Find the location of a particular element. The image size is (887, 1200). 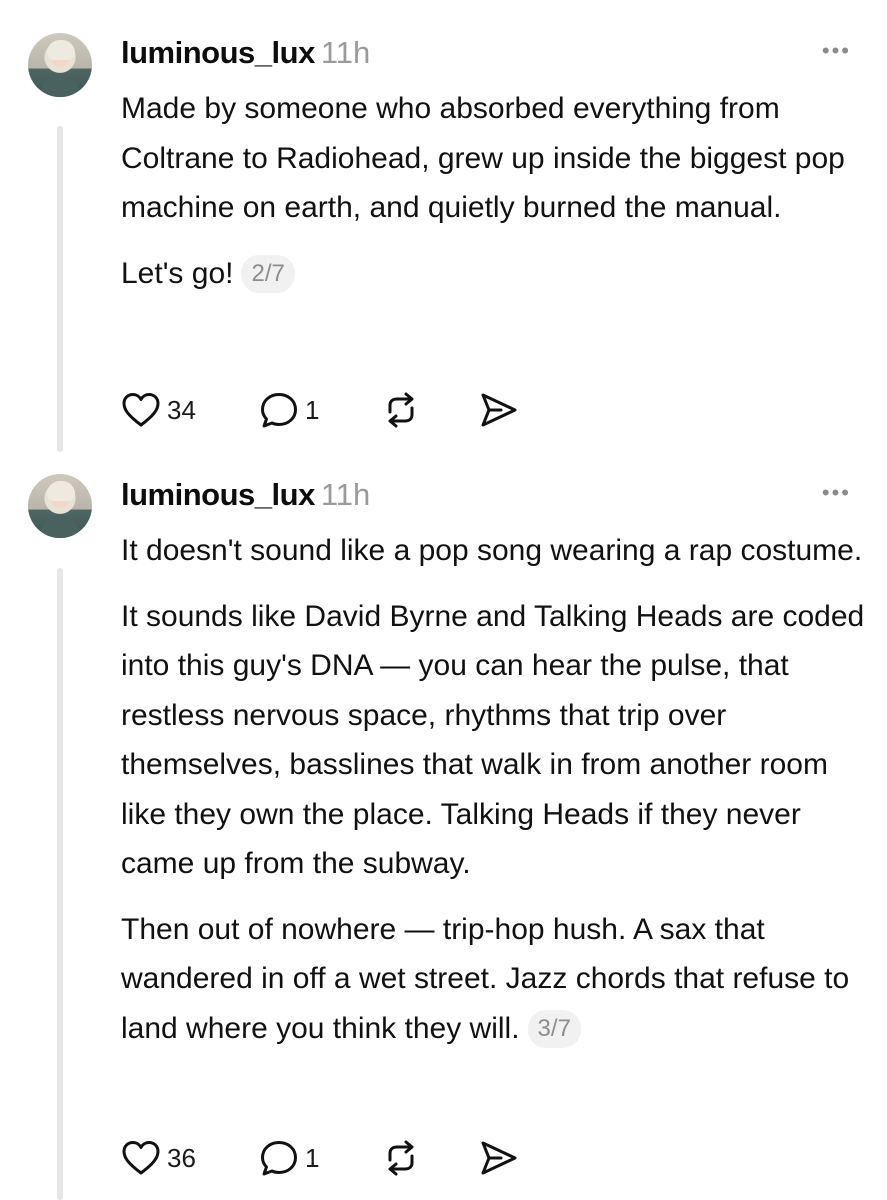

action-bar: 34 1 is located at coordinates (320, 410).